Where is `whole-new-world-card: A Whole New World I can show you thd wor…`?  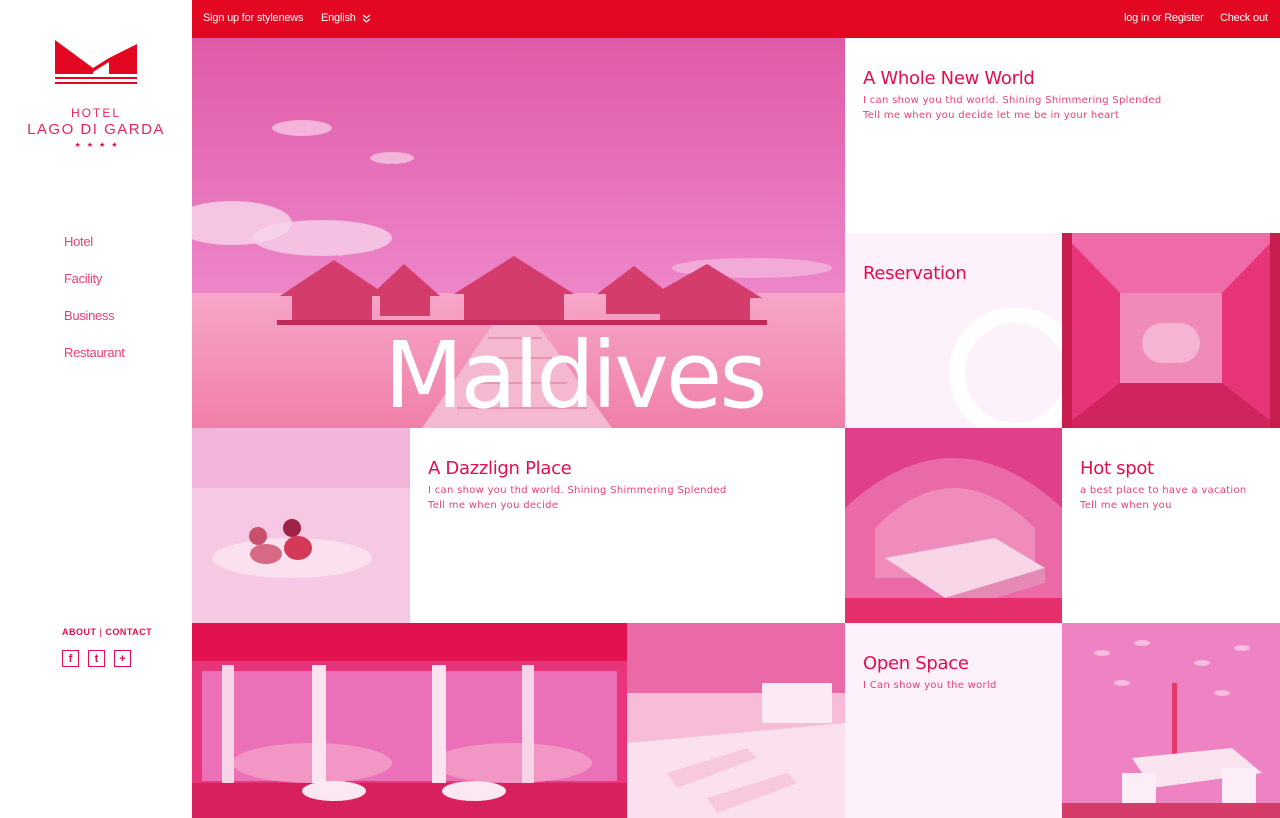
whole-new-world-card: A Whole New World I can show you thd wor… is located at coordinates (1062, 135).